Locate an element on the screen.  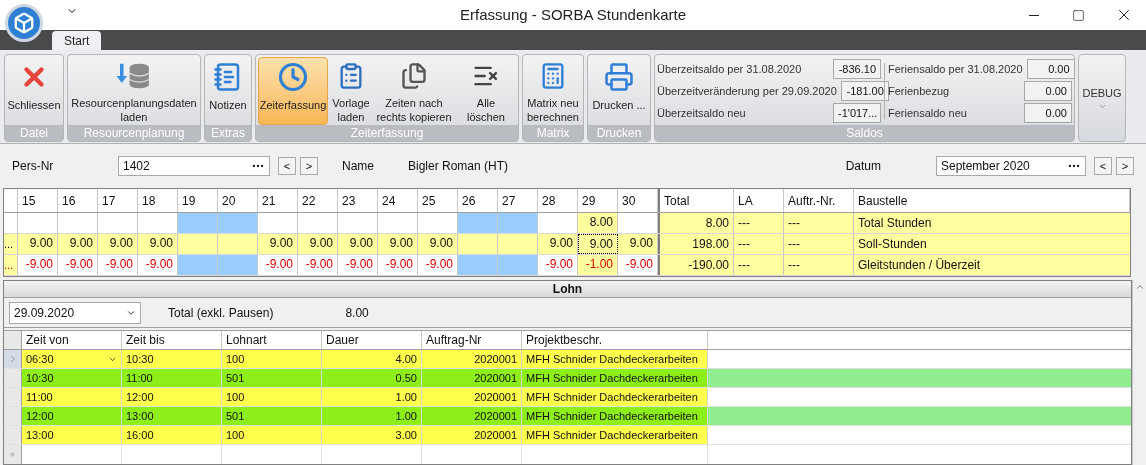
column-header: 27 is located at coordinates (518, 200).